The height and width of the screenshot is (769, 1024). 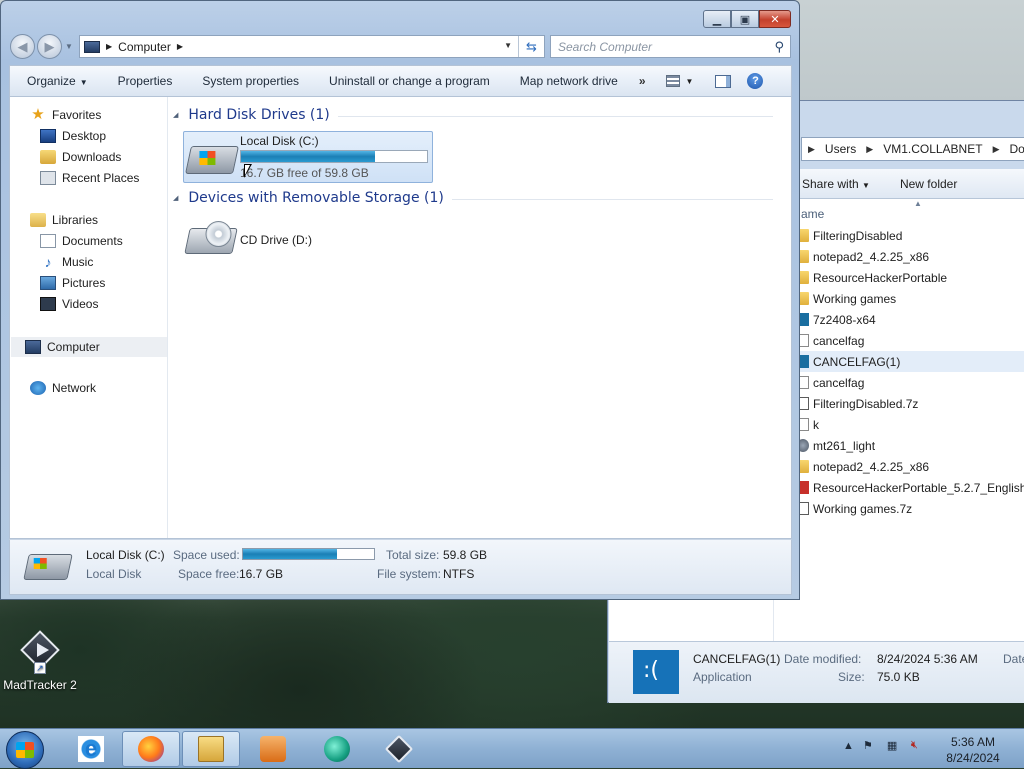 What do you see at coordinates (69, 46) in the screenshot?
I see `history-dropdown-icon: ▼` at bounding box center [69, 46].